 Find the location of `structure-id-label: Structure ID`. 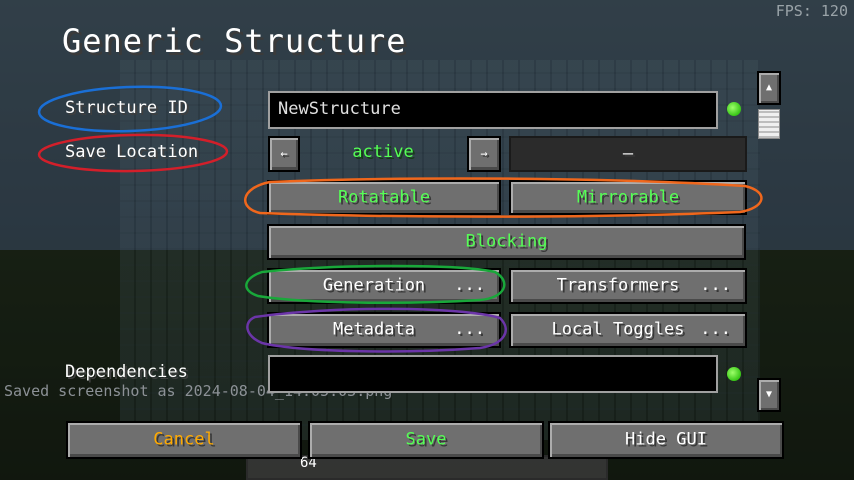

structure-id-label: Structure ID is located at coordinates (126, 108).